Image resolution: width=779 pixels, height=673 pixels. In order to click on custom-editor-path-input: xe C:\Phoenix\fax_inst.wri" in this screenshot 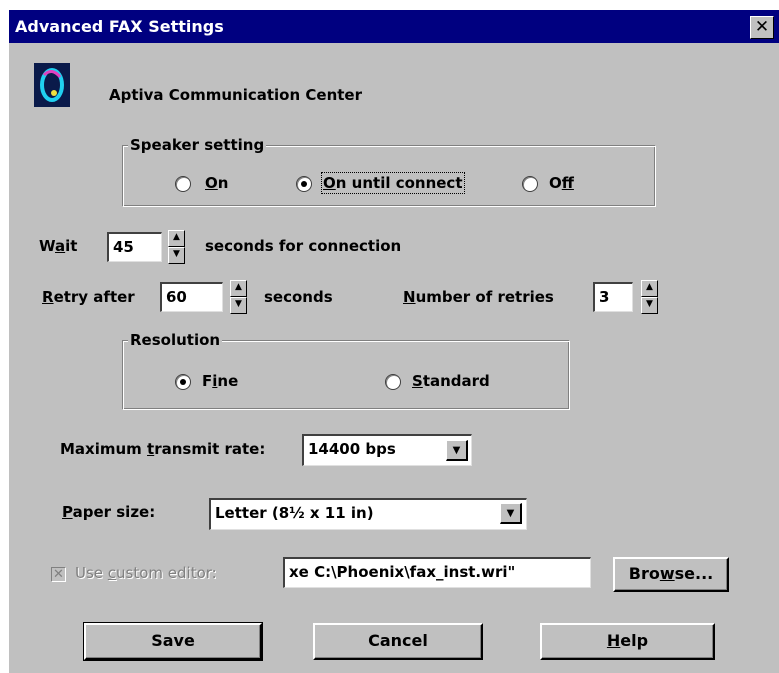, I will do `click(437, 572)`.